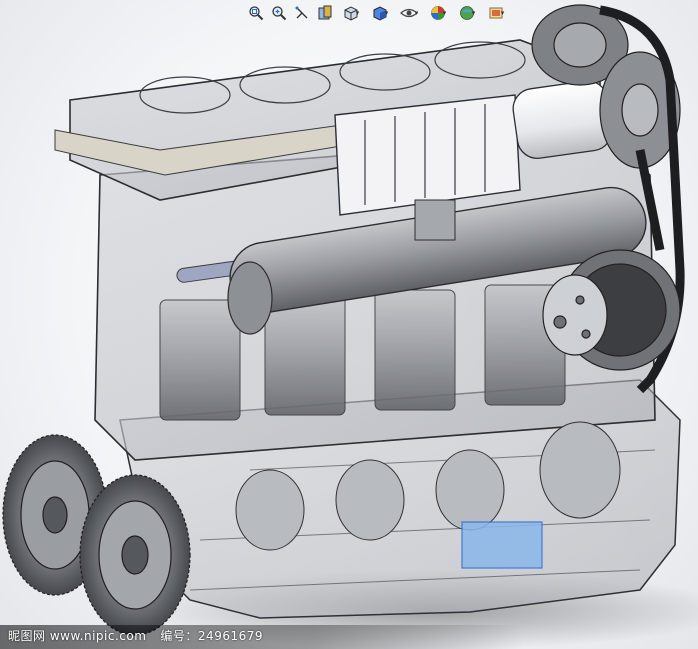 This screenshot has width=698, height=649. What do you see at coordinates (502, 545) in the screenshot?
I see `selected-part` at bounding box center [502, 545].